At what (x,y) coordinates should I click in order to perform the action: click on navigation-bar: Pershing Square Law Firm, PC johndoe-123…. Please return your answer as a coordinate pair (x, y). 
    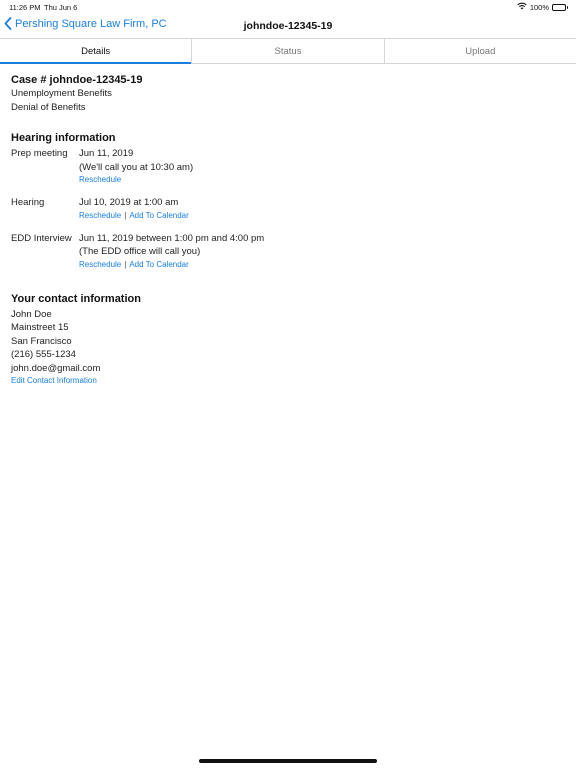
    Looking at the image, I should click on (288, 26).